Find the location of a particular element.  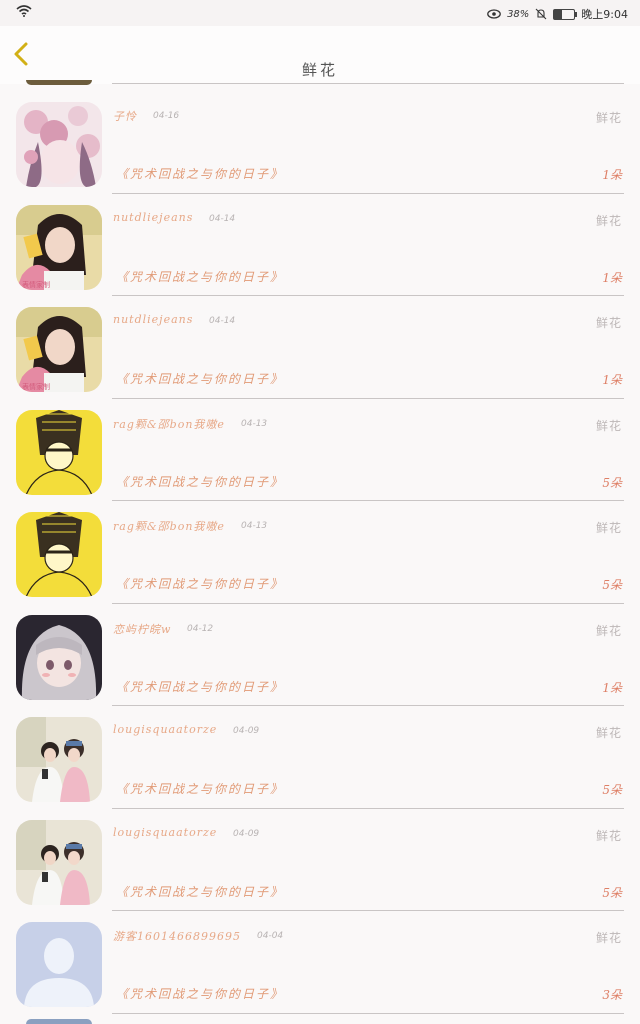

gift-date: 04-16 is located at coordinates (166, 116).